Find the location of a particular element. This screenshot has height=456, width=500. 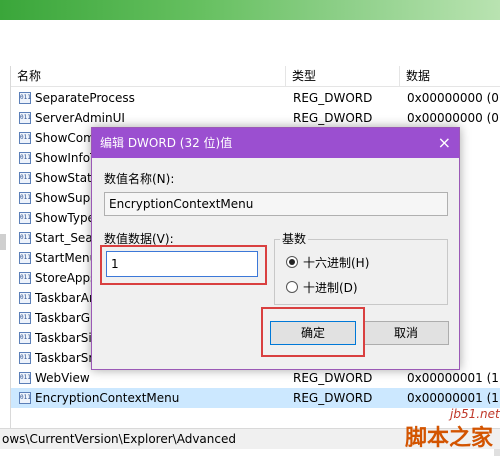

row-name: TaskbarSiz is located at coordinates (67, 338).